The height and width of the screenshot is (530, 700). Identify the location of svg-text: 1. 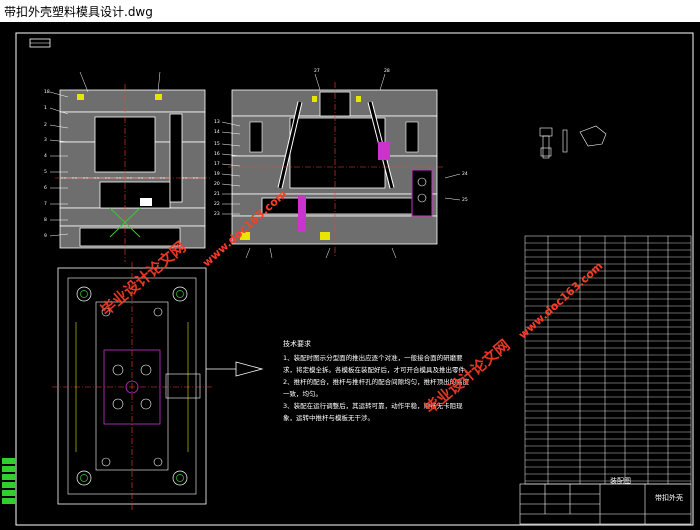
(45, 108).